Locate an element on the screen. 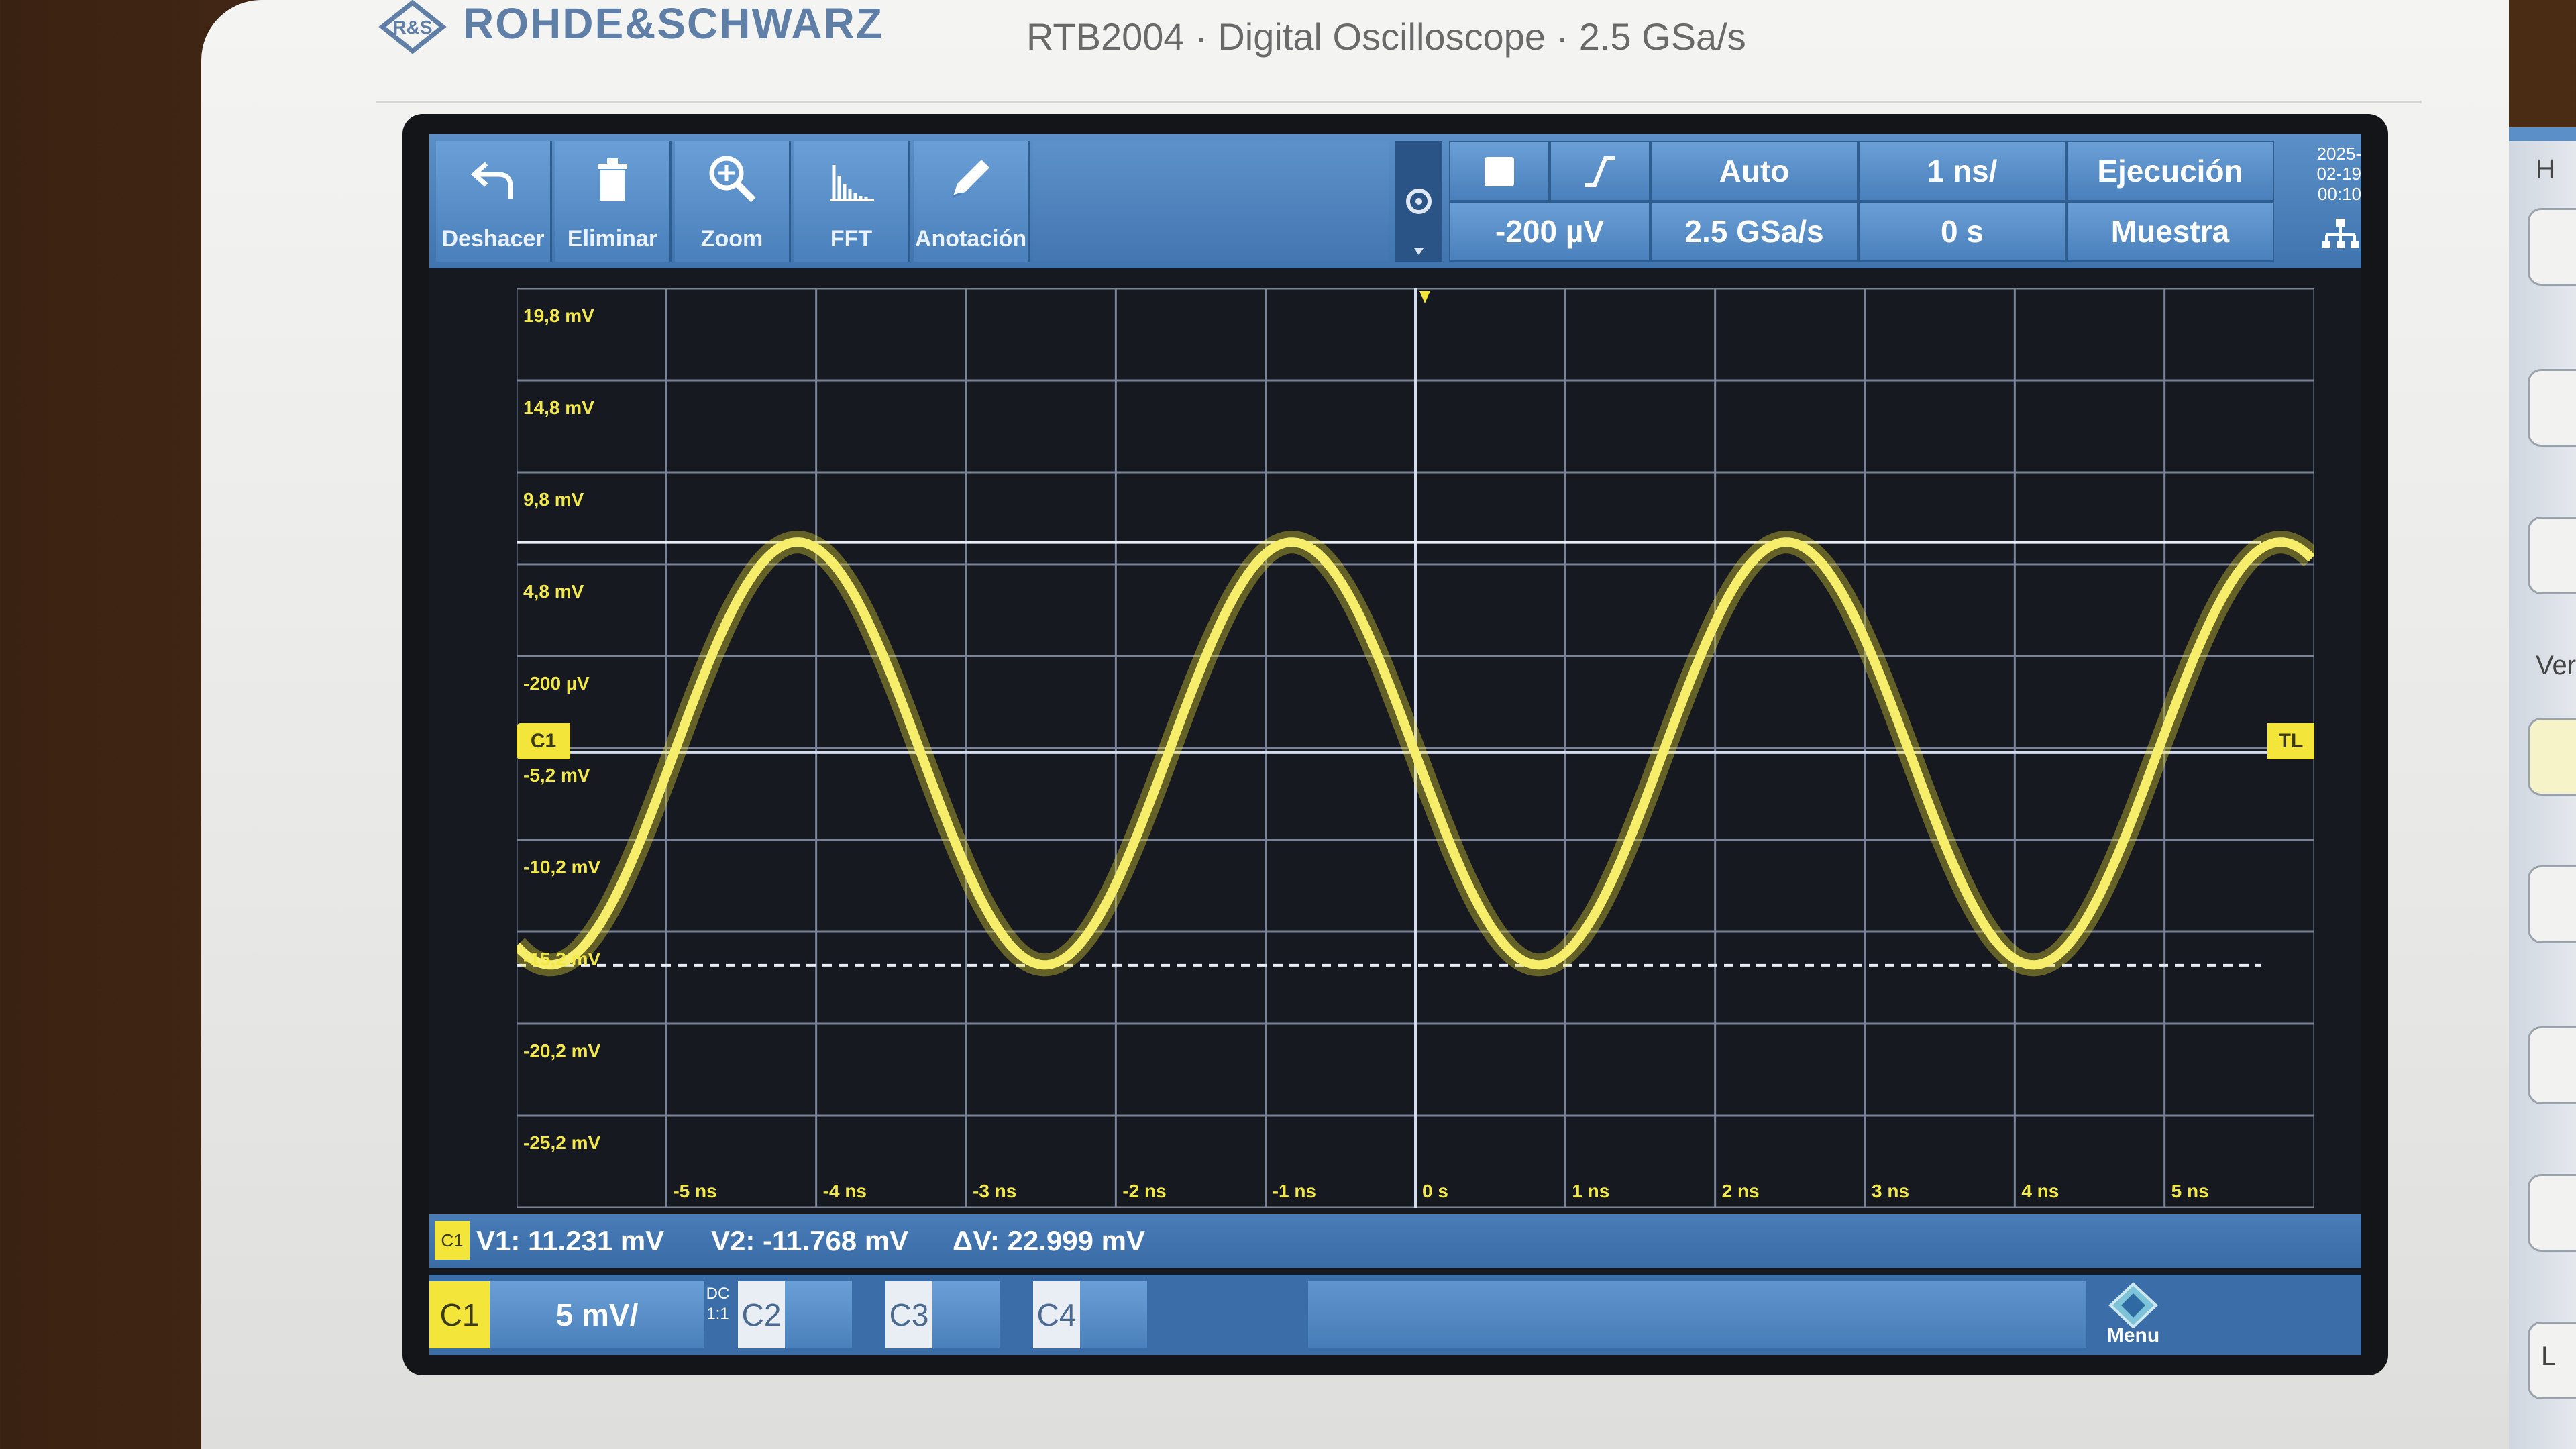 This screenshot has height=1449, width=2576. channel-3-slot is located at coordinates (966, 1314).